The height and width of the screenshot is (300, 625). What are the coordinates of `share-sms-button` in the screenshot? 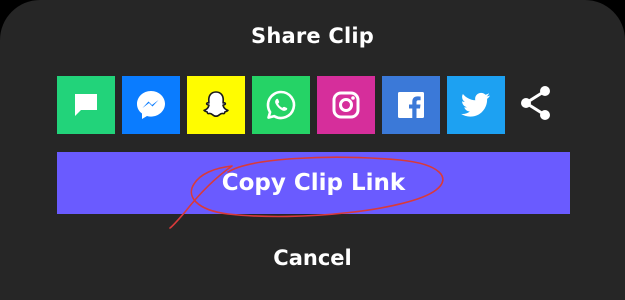 It's located at (86, 105).